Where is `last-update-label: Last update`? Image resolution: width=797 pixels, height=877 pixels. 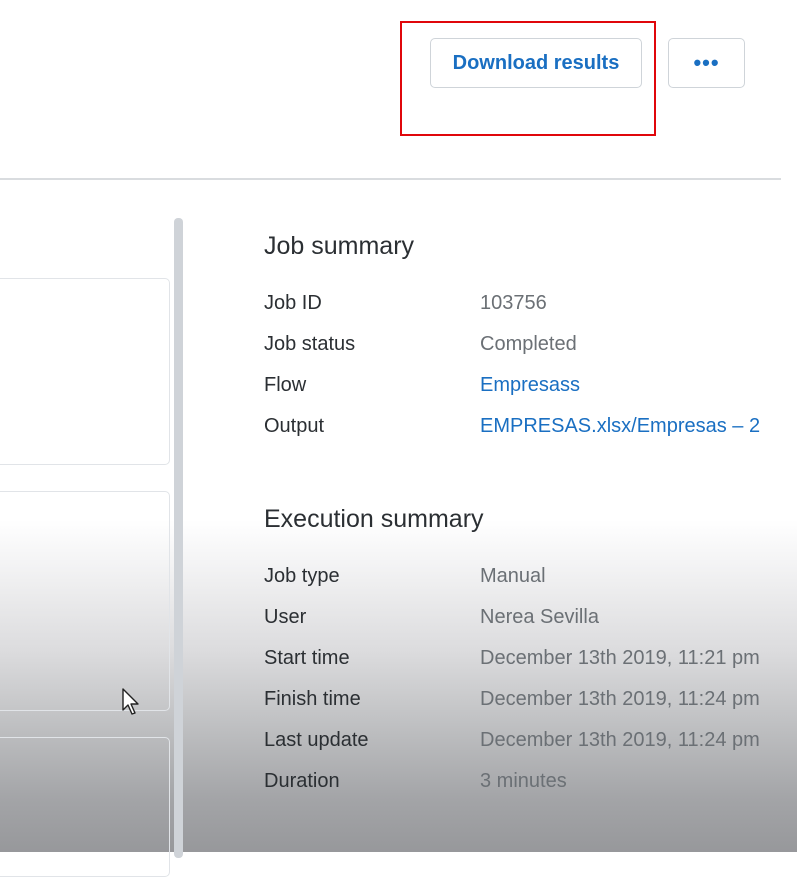
last-update-label: Last update is located at coordinates (316, 740).